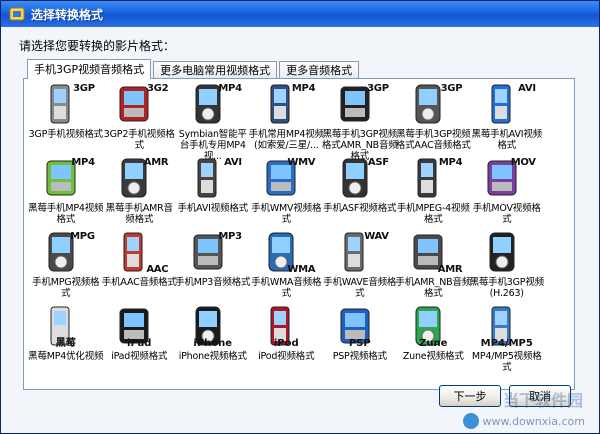 This screenshot has height=434, width=600. I want to click on phone-mp3-icon: MP3, so click(213, 253).